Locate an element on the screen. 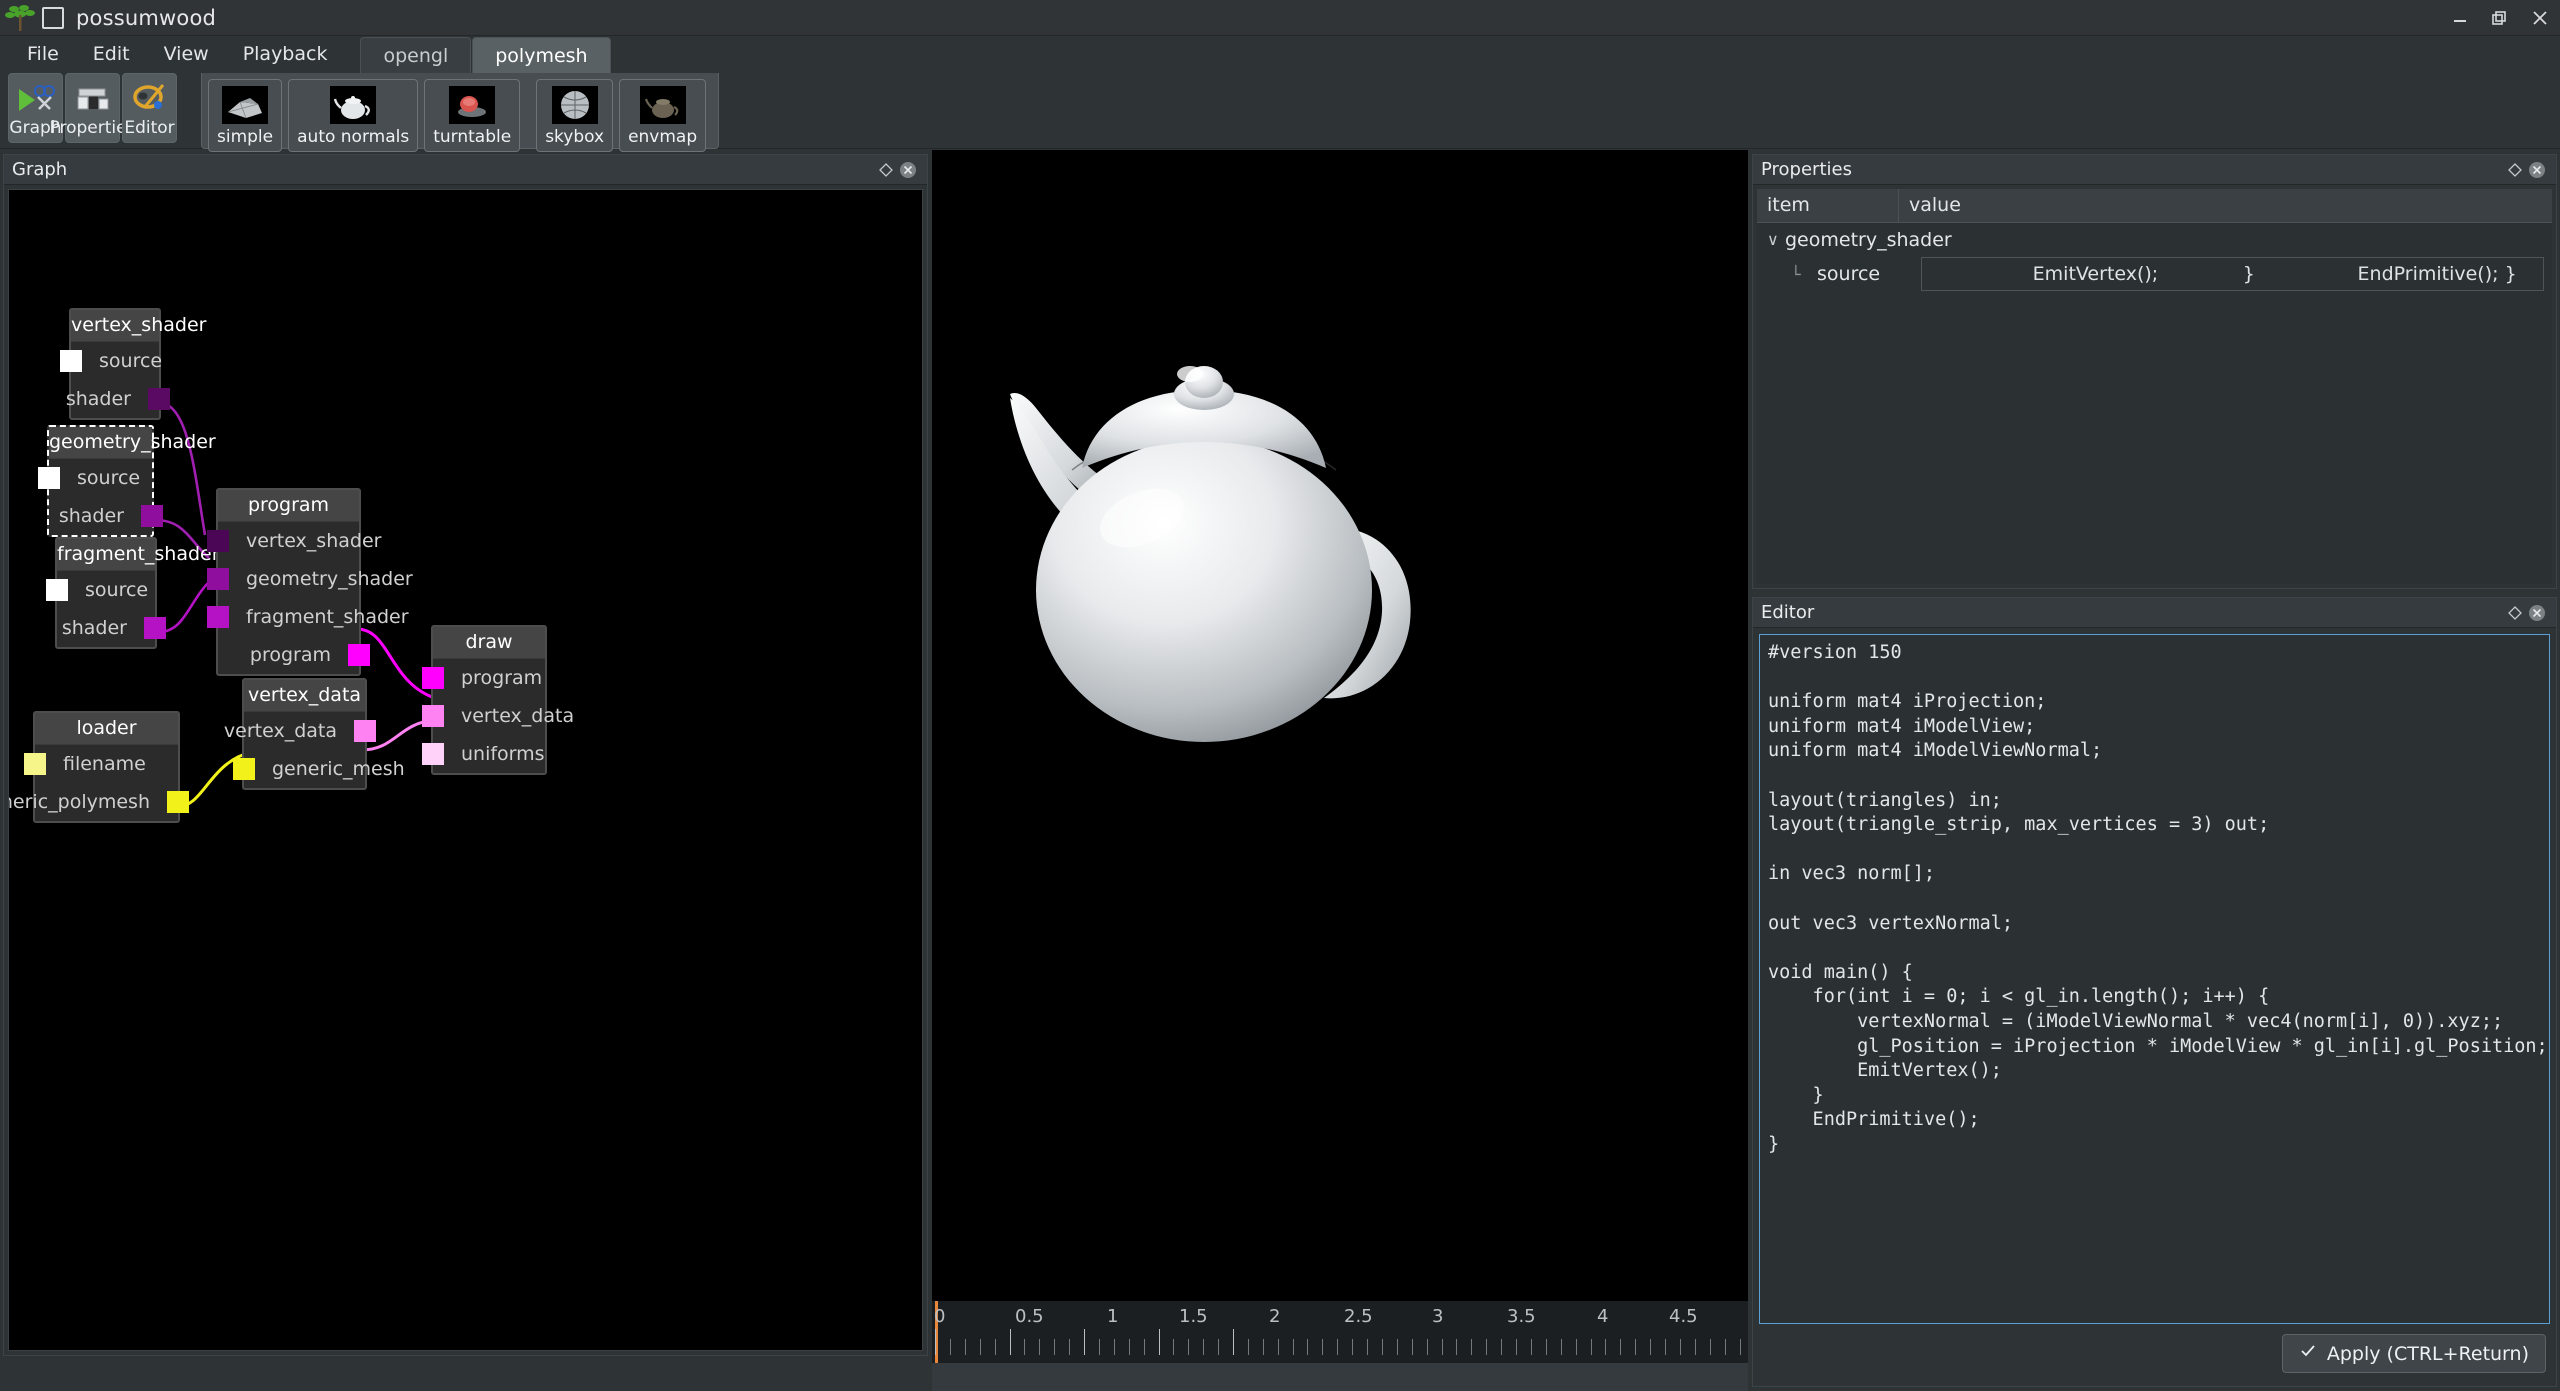  node-vertex-shader: vertex_shader source shader is located at coordinates (133, 364).